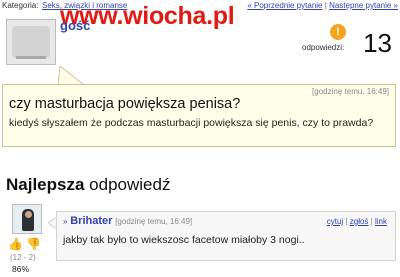 This screenshot has height=277, width=400. What do you see at coordinates (338, 32) in the screenshot?
I see `exclamation-badge-icon: !` at bounding box center [338, 32].